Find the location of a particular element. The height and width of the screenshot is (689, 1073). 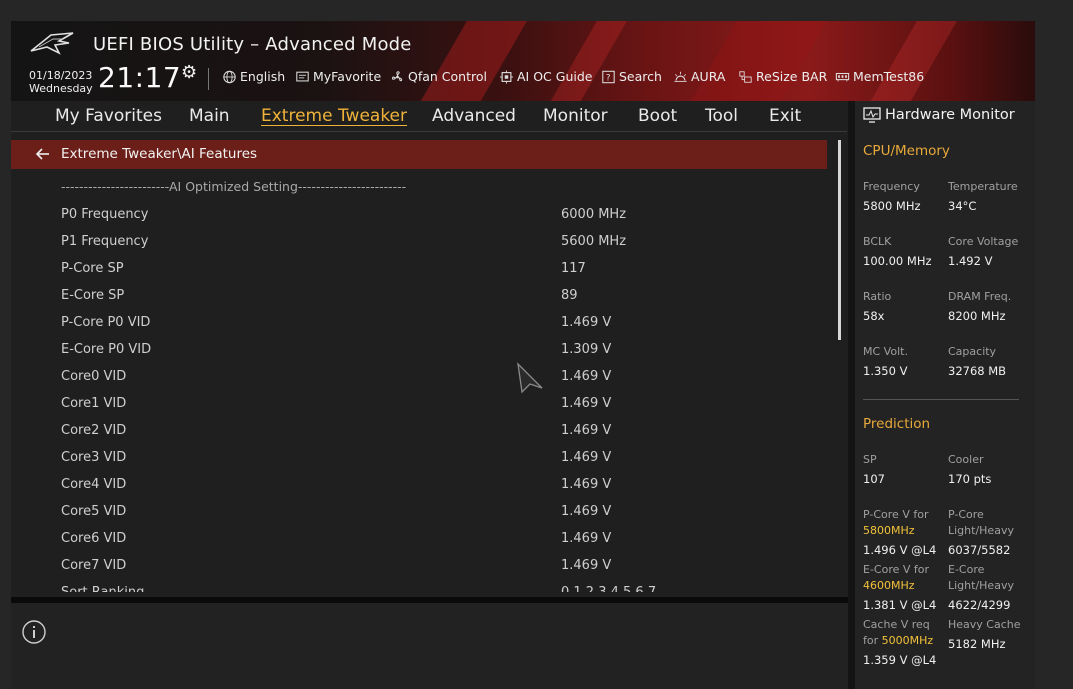

language-label: English is located at coordinates (263, 76).